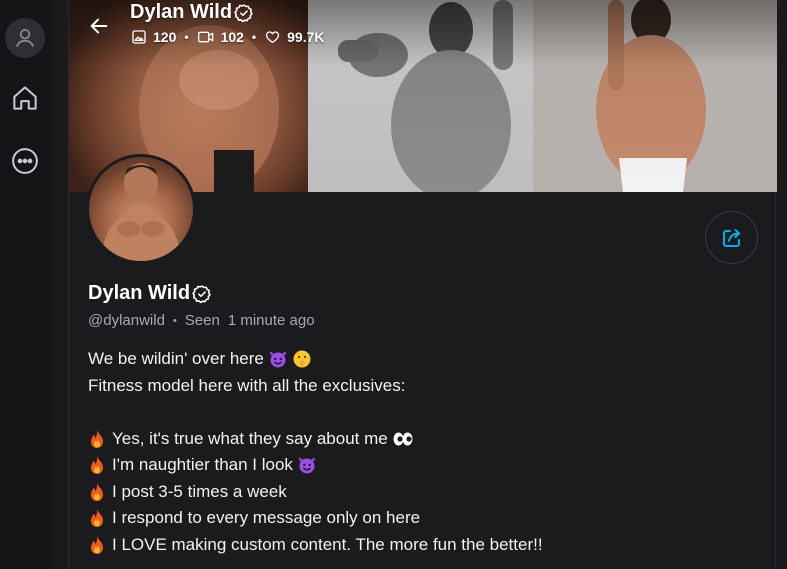 Image resolution: width=787 pixels, height=569 pixels. Describe the element at coordinates (266, 517) in the screenshot. I see `bio-bullet-text: I respond to every message only on here` at that location.